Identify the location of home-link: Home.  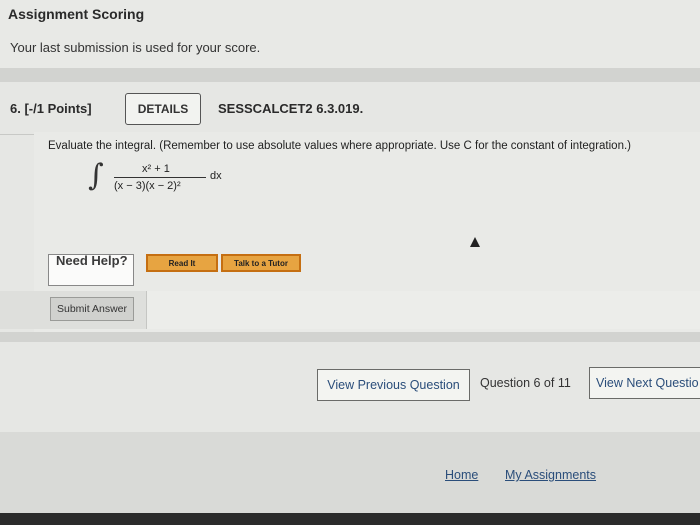
(461, 475).